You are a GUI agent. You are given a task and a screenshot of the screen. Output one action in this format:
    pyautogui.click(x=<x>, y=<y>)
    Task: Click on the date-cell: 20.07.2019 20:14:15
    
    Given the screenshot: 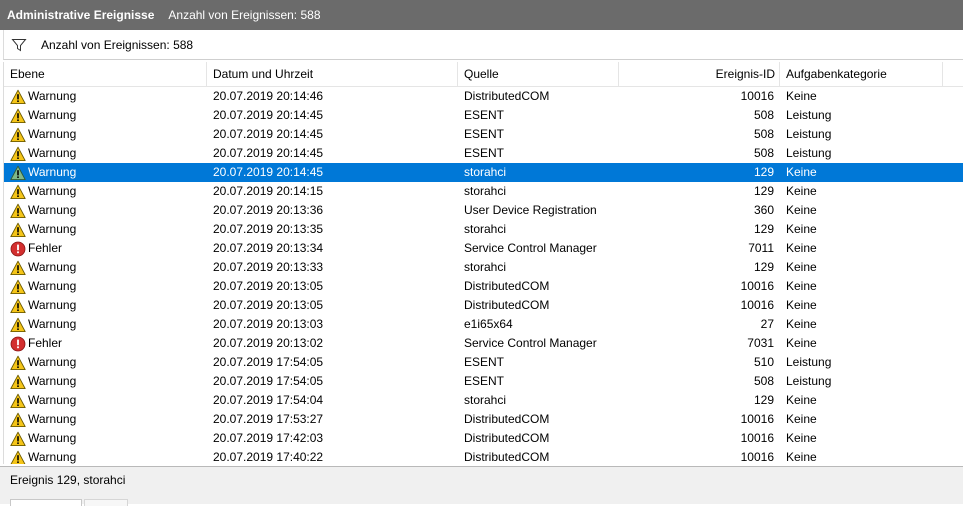 What is the action you would take?
    pyautogui.click(x=268, y=191)
    